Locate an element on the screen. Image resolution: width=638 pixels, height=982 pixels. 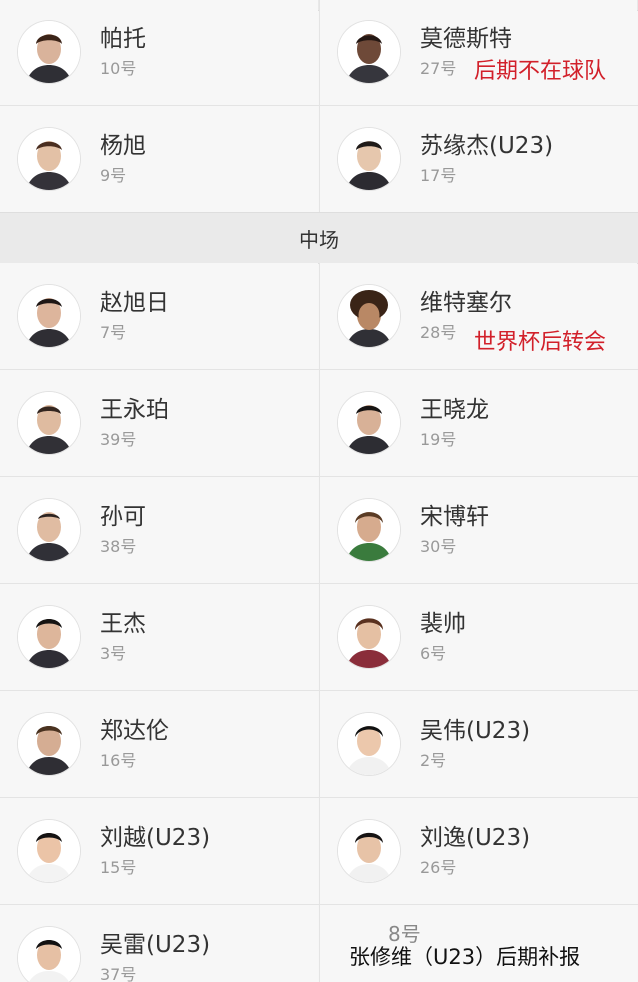
player-number: 37号 is located at coordinates (118, 973).